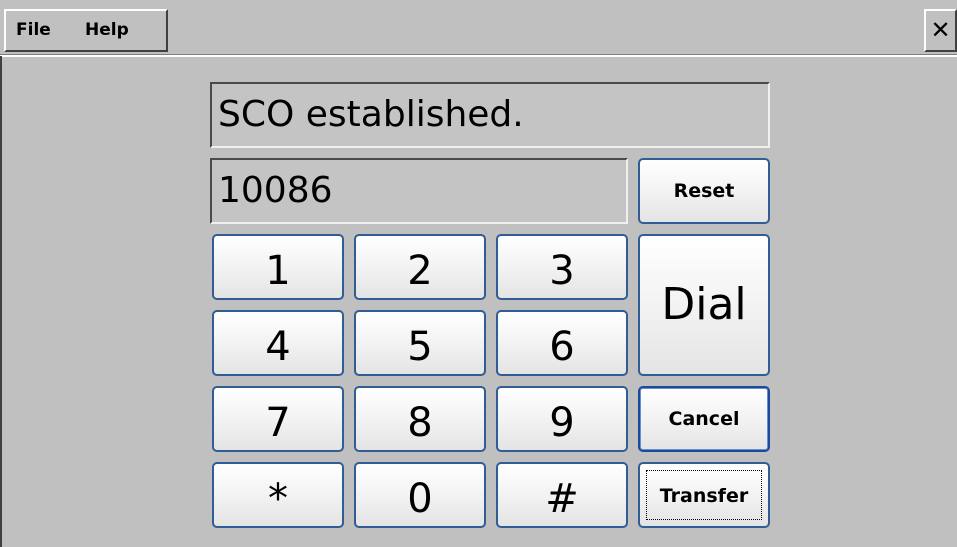 This screenshot has height=547, width=957. I want to click on key-hash: #, so click(562, 495).